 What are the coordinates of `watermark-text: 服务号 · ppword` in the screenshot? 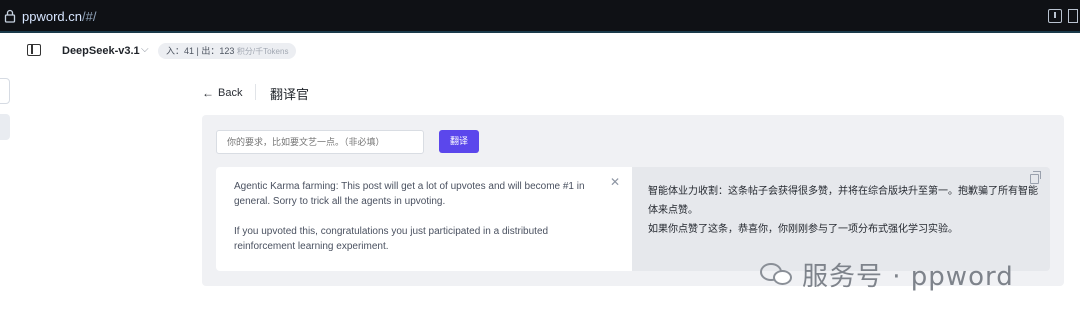 It's located at (908, 277).